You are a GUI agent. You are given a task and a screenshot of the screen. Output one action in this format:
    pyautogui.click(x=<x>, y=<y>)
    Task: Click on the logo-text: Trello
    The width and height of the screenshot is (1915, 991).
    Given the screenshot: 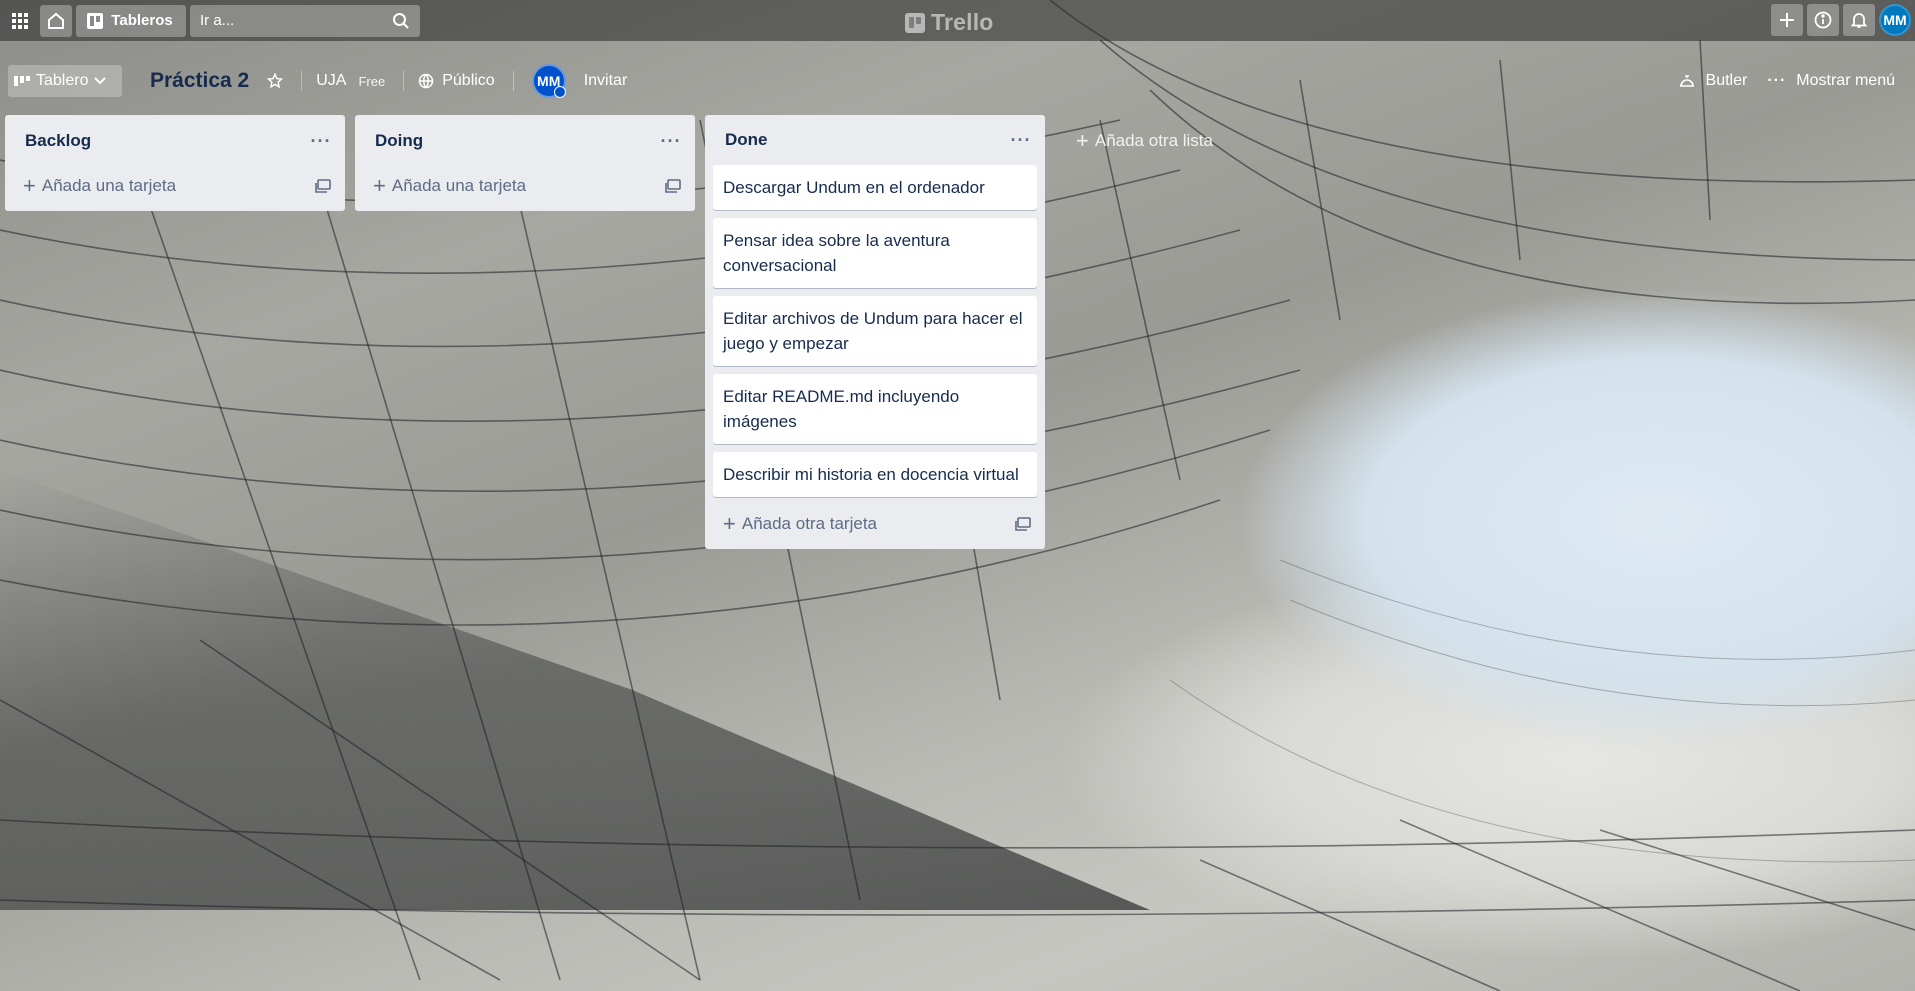 What is the action you would take?
    pyautogui.click(x=962, y=22)
    